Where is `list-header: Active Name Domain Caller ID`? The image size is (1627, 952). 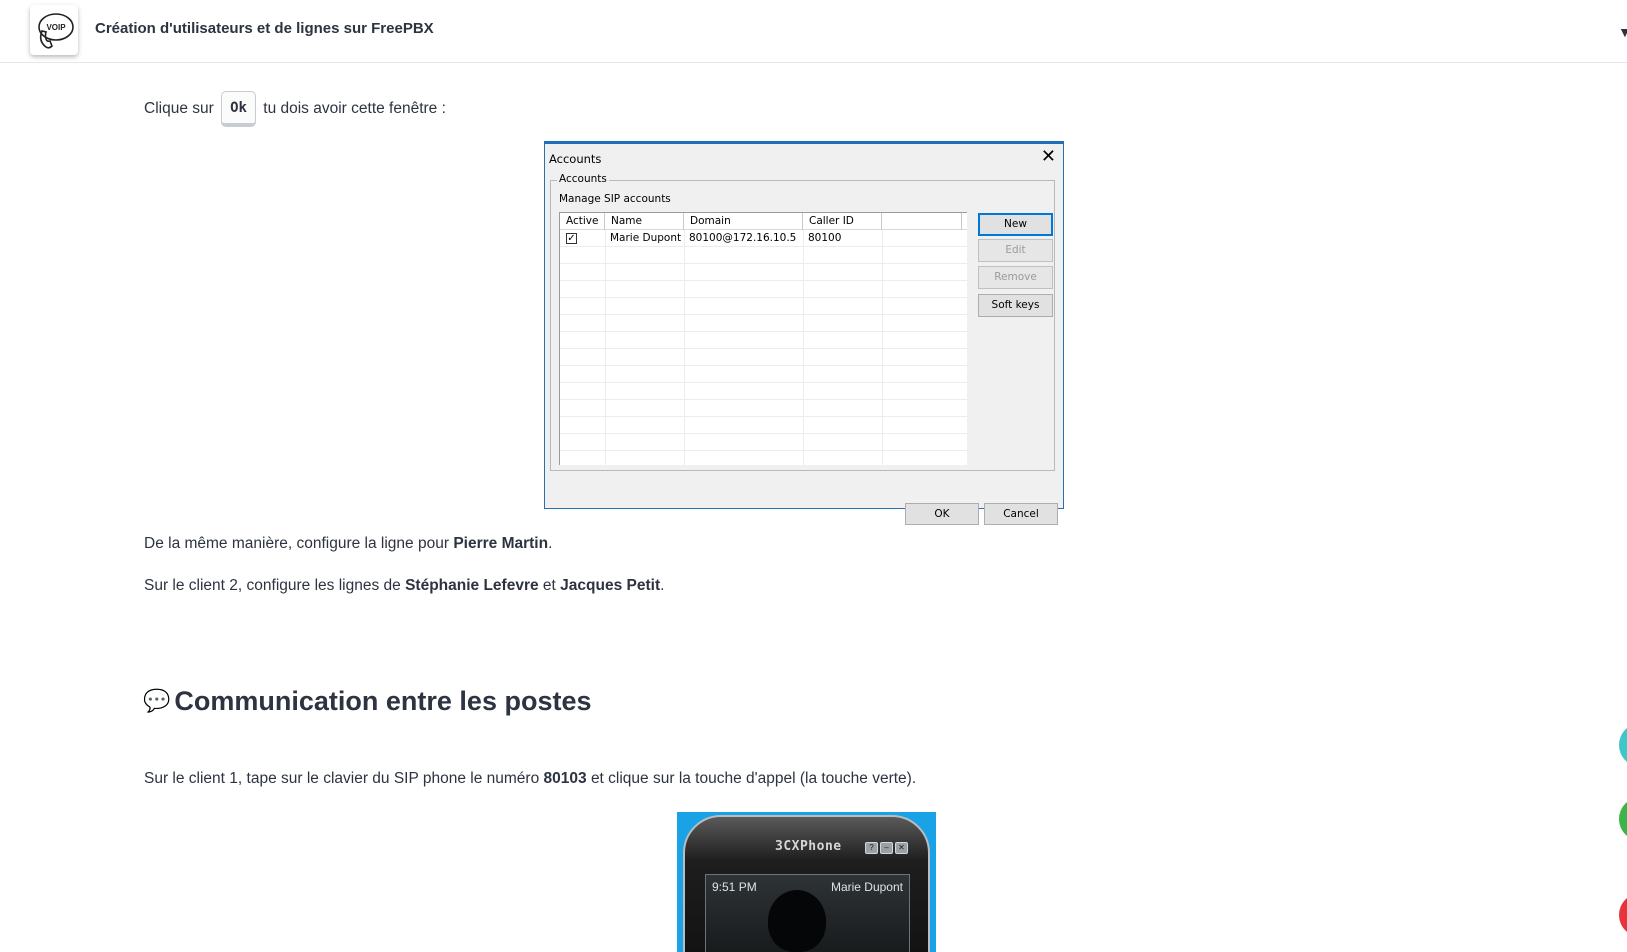
list-header: Active Name Domain Caller ID is located at coordinates (763, 221).